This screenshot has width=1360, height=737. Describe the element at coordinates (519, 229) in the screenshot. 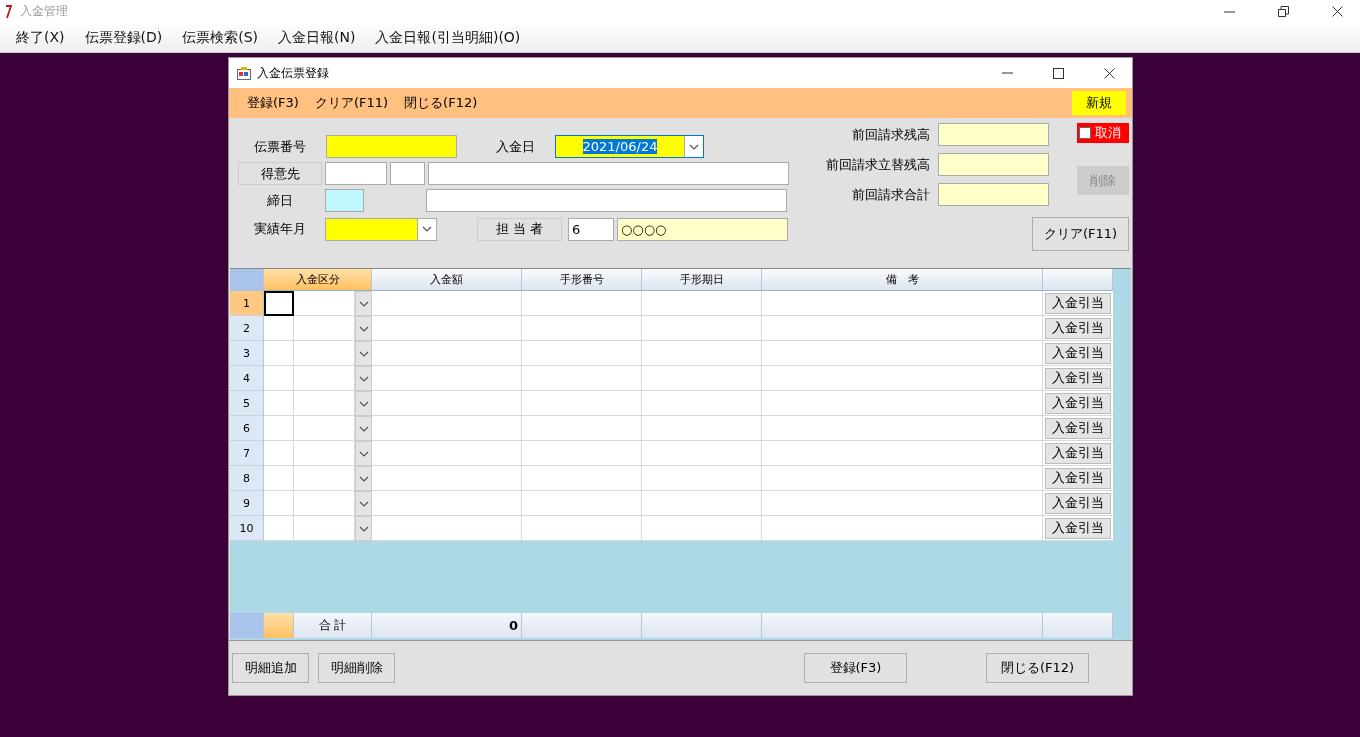

I see `staff-button: 担 当 者` at that location.